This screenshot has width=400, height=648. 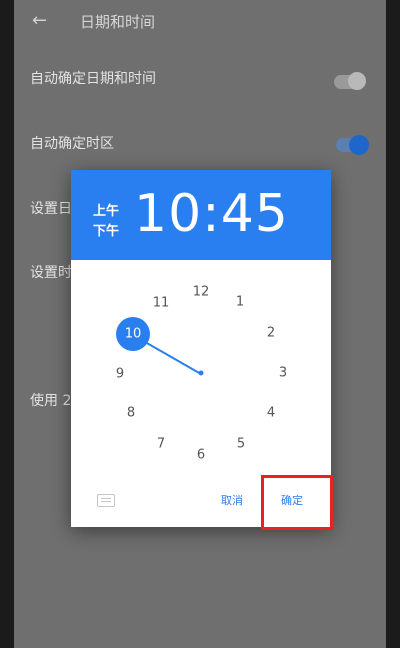 What do you see at coordinates (271, 413) in the screenshot?
I see `clock-number-4: 4` at bounding box center [271, 413].